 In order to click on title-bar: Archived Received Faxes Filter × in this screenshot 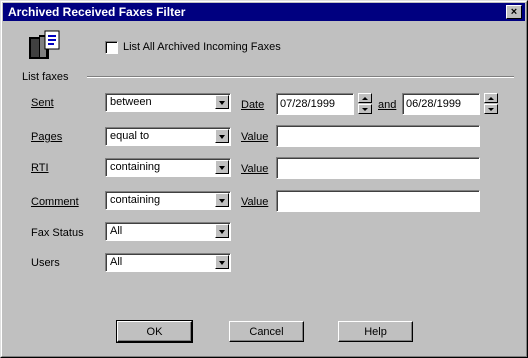, I will do `click(264, 12)`.